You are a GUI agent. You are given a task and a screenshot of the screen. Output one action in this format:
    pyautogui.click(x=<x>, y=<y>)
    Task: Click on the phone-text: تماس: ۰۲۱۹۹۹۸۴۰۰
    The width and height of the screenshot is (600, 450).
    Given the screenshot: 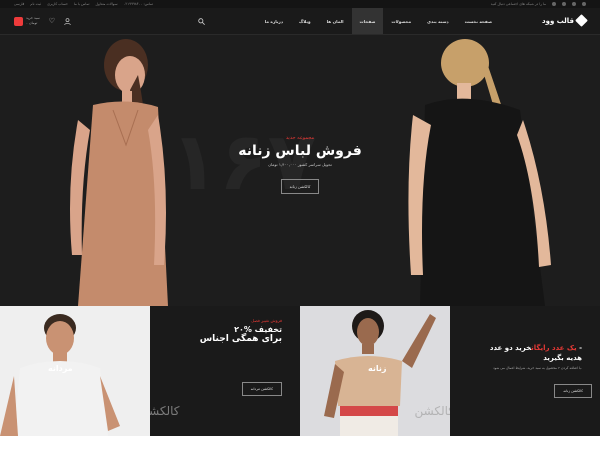 What is the action you would take?
    pyautogui.click(x=138, y=4)
    